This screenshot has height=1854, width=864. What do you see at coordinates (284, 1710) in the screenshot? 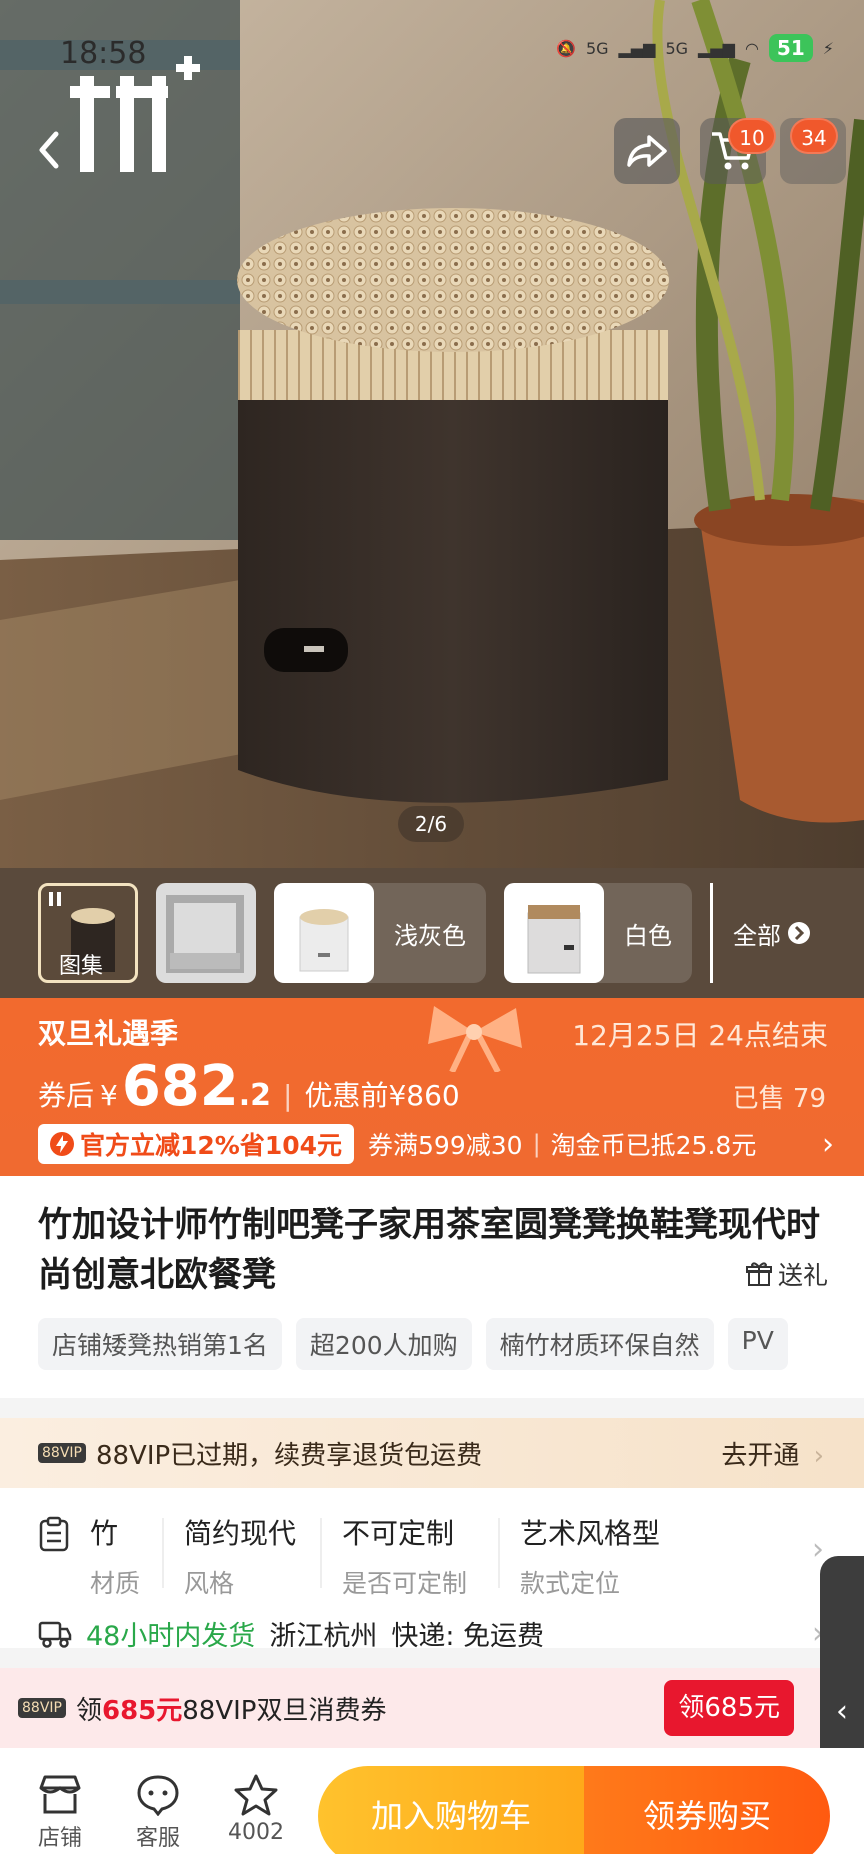
I see `coupon-suffix: 88VIP双旦消费券` at bounding box center [284, 1710].